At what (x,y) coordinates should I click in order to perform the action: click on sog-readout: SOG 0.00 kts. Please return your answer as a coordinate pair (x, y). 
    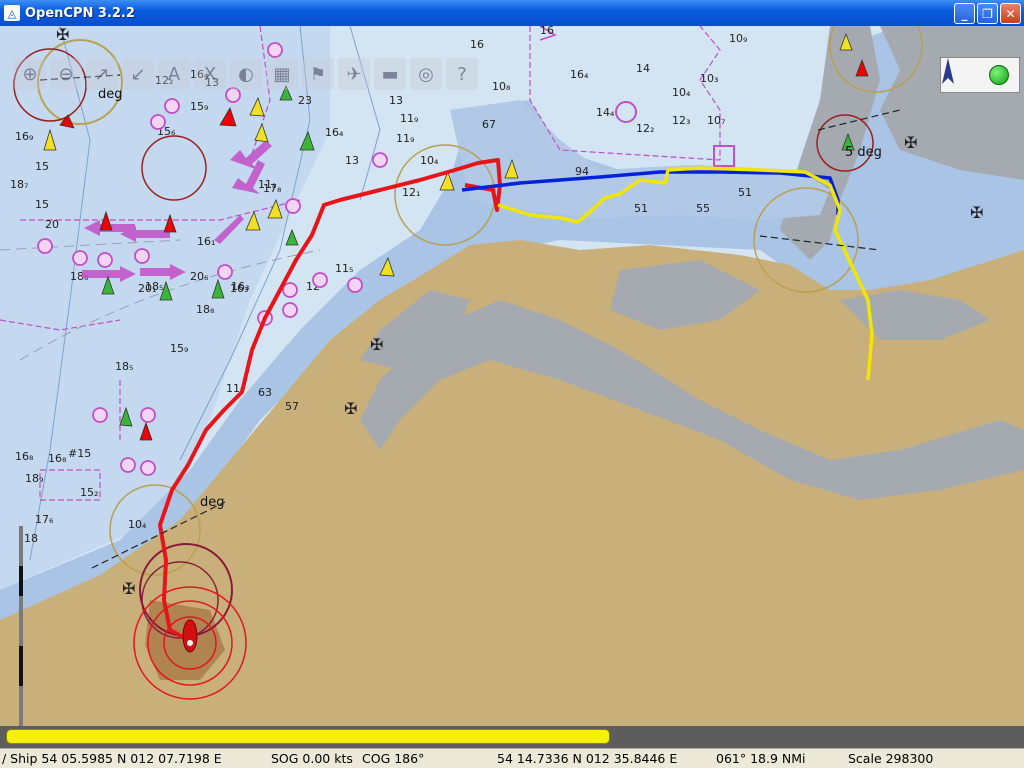
    Looking at the image, I should click on (312, 758).